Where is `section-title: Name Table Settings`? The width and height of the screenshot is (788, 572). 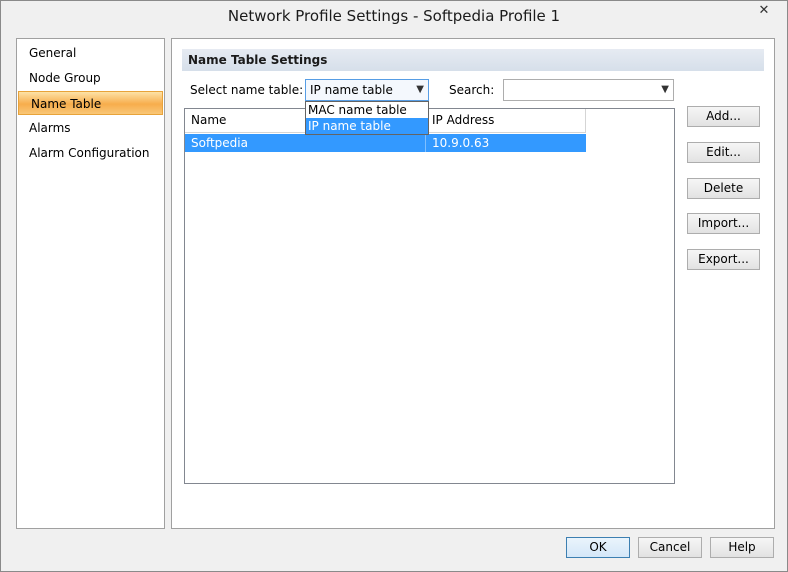
section-title: Name Table Settings is located at coordinates (473, 60).